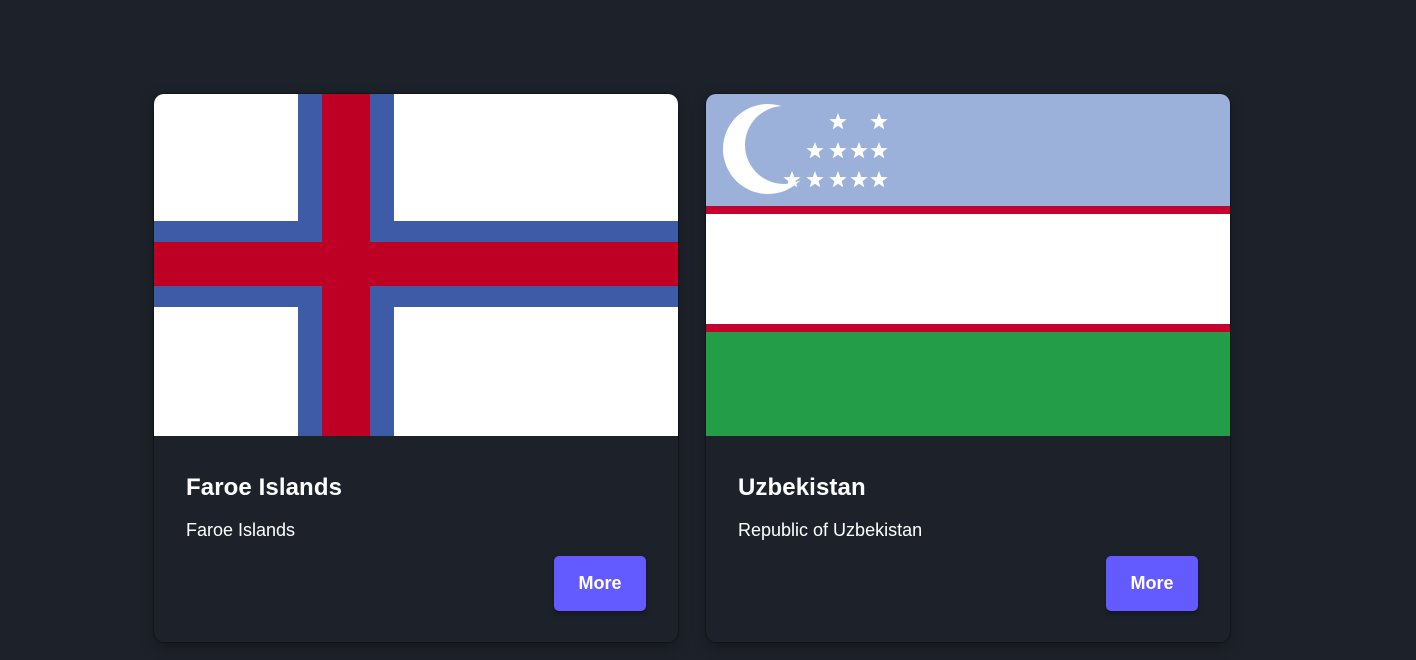  What do you see at coordinates (416, 539) in the screenshot?
I see `card-body: Faroe Islands Faroe Islands More` at bounding box center [416, 539].